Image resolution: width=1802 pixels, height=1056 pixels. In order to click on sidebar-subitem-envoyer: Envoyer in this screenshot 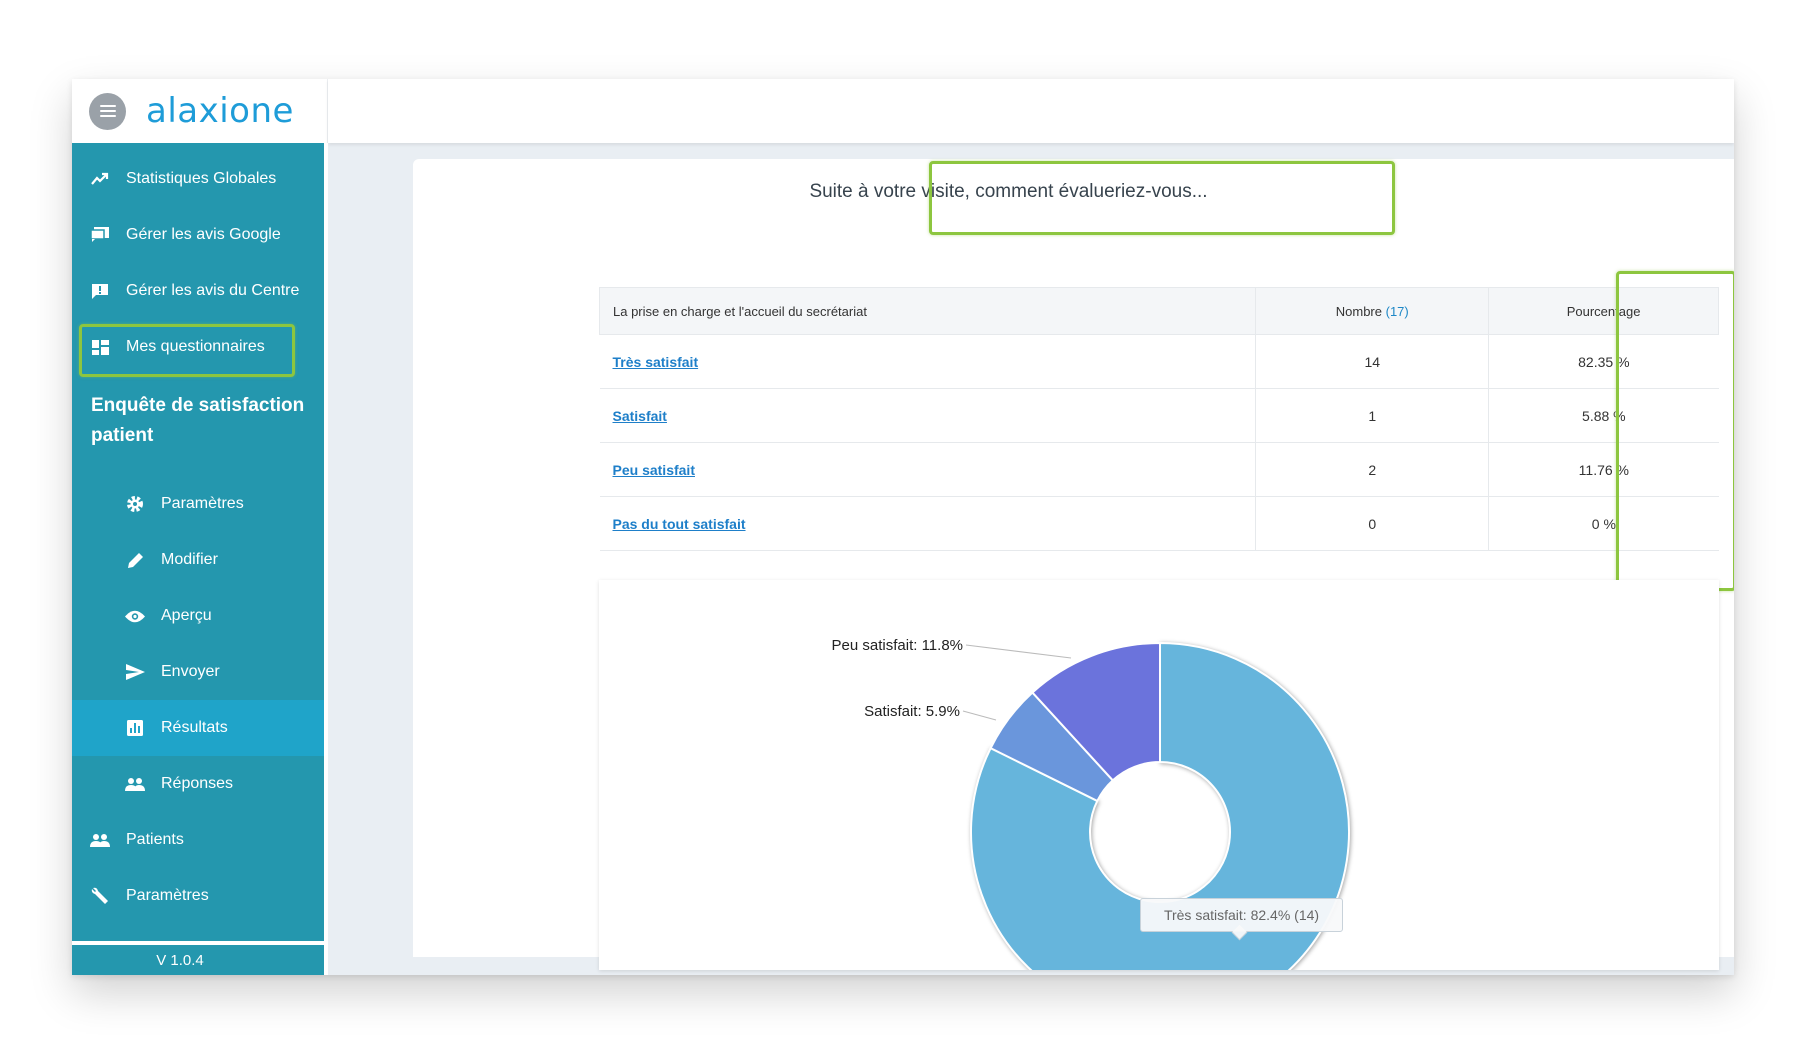, I will do `click(198, 672)`.